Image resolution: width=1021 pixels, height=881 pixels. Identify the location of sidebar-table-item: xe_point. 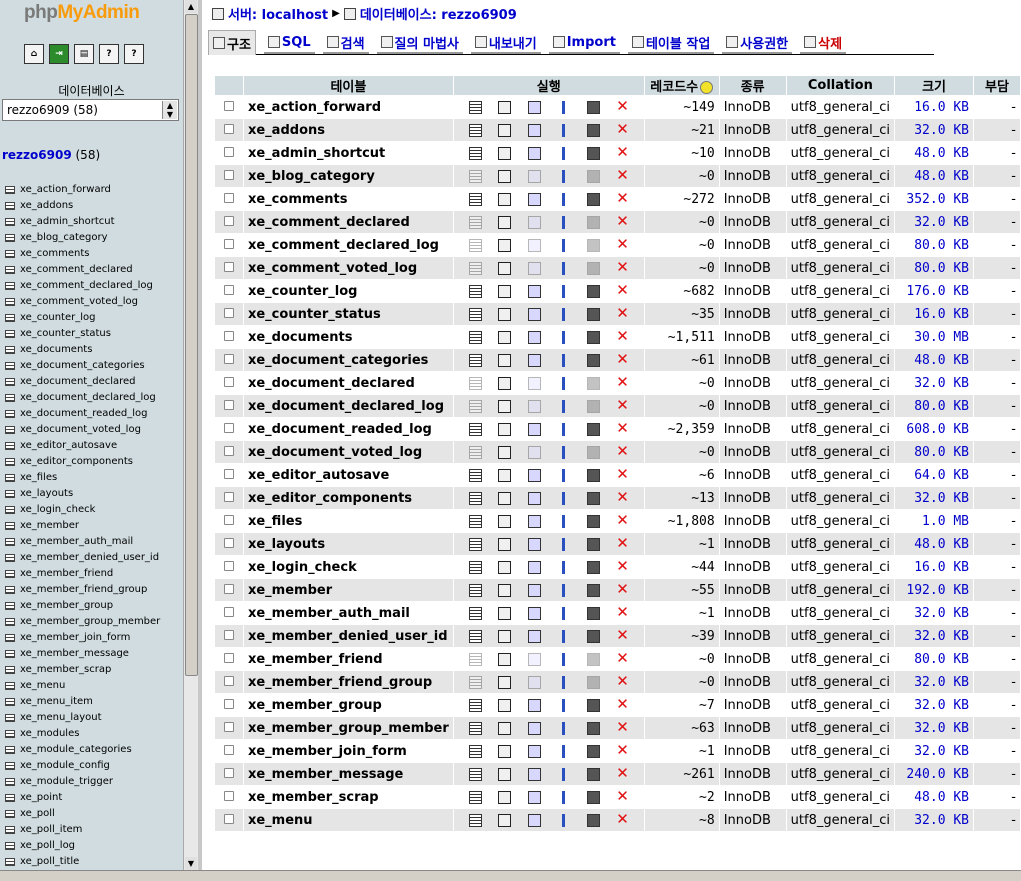
(82, 798).